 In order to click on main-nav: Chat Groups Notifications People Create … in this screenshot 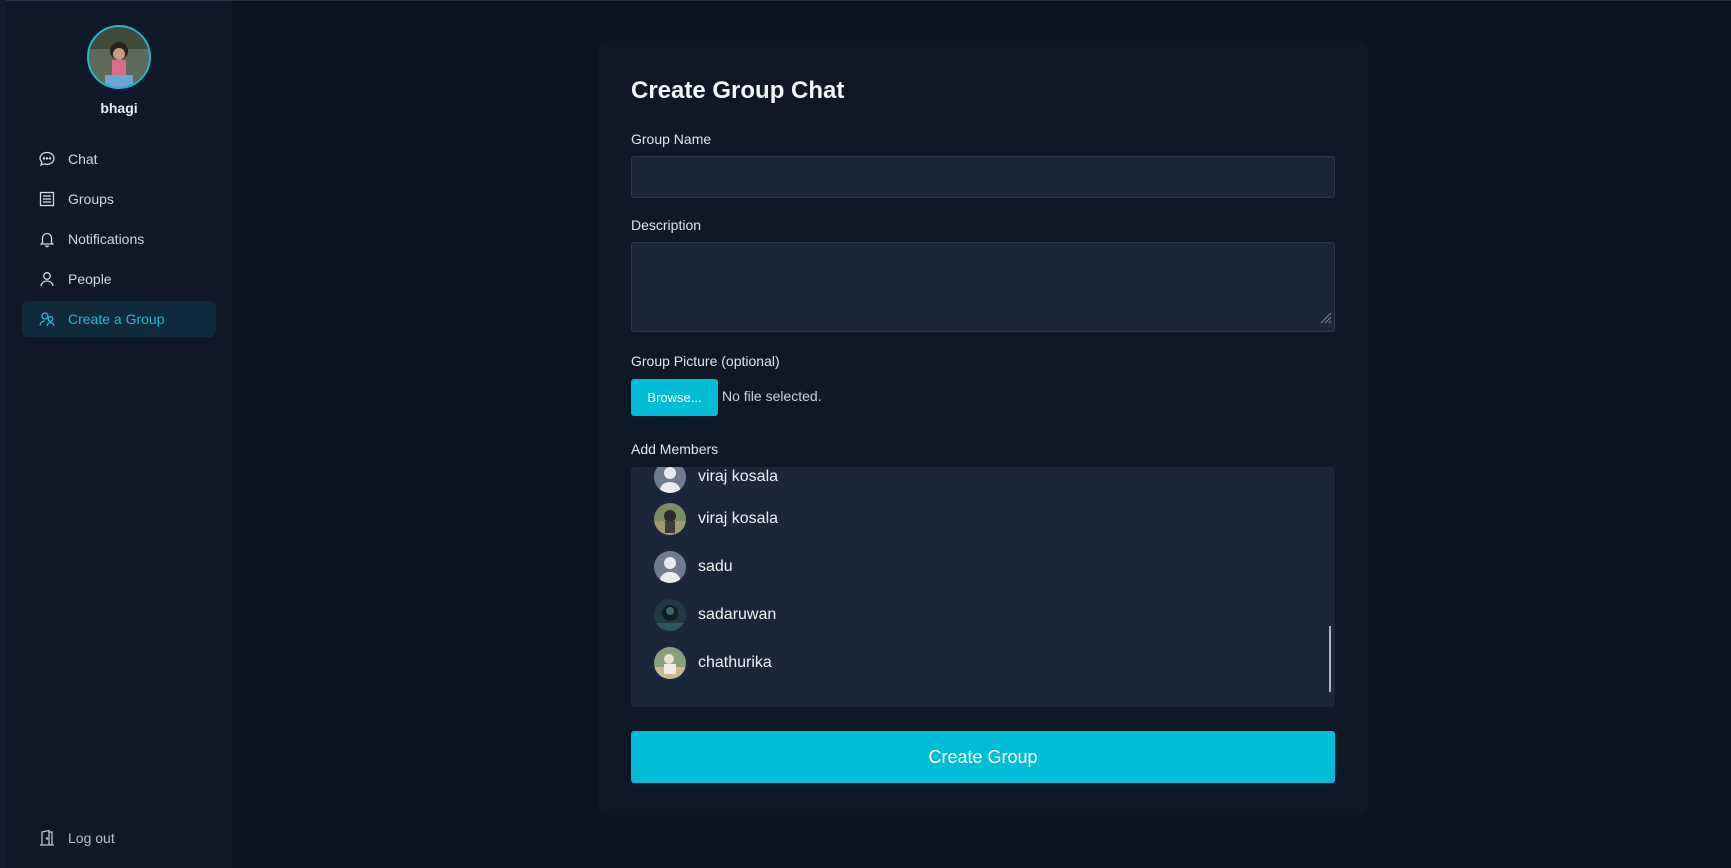, I will do `click(119, 241)`.